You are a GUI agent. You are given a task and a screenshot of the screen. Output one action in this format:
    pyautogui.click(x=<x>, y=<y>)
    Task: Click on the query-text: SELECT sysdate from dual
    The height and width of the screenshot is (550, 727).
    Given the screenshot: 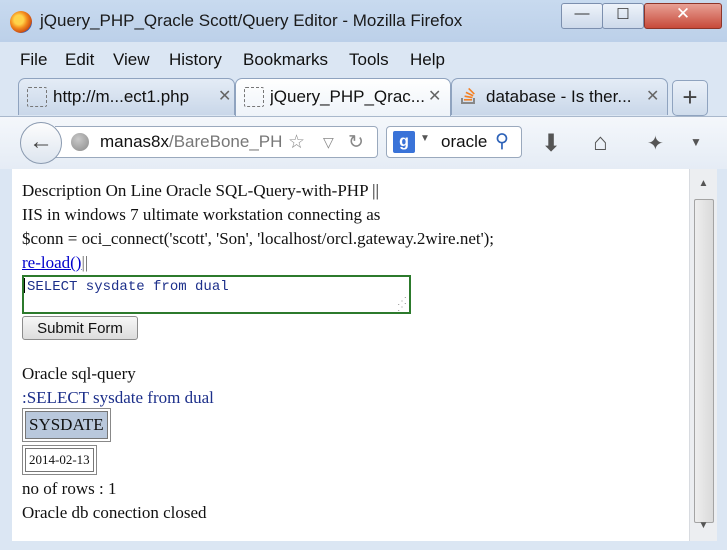 What is the action you would take?
    pyautogui.click(x=128, y=287)
    